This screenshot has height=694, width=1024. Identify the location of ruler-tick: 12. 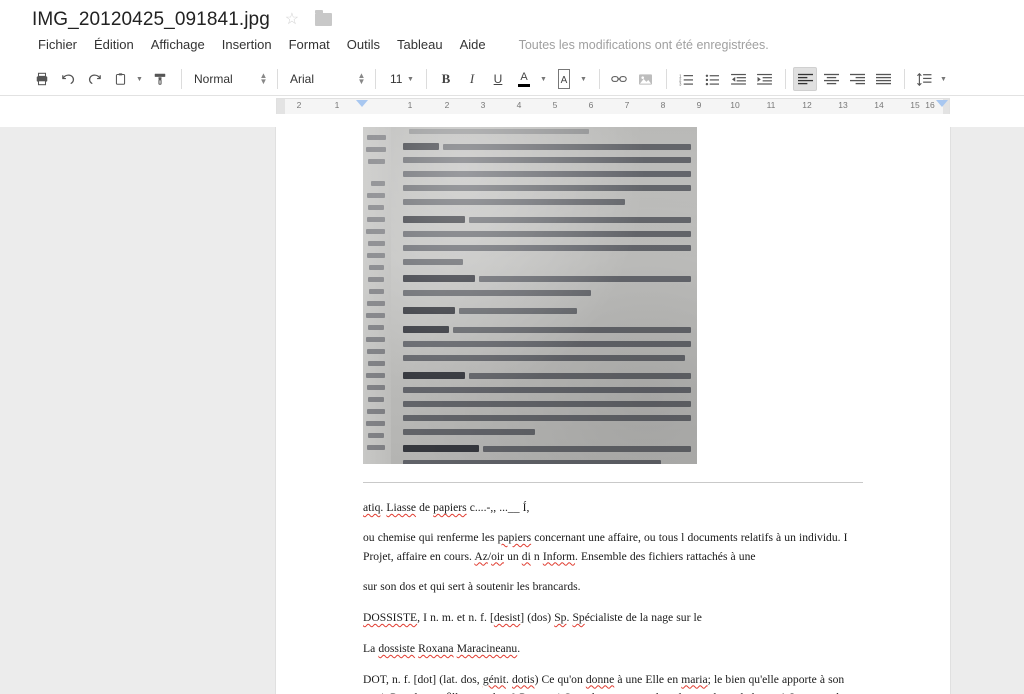
(807, 105).